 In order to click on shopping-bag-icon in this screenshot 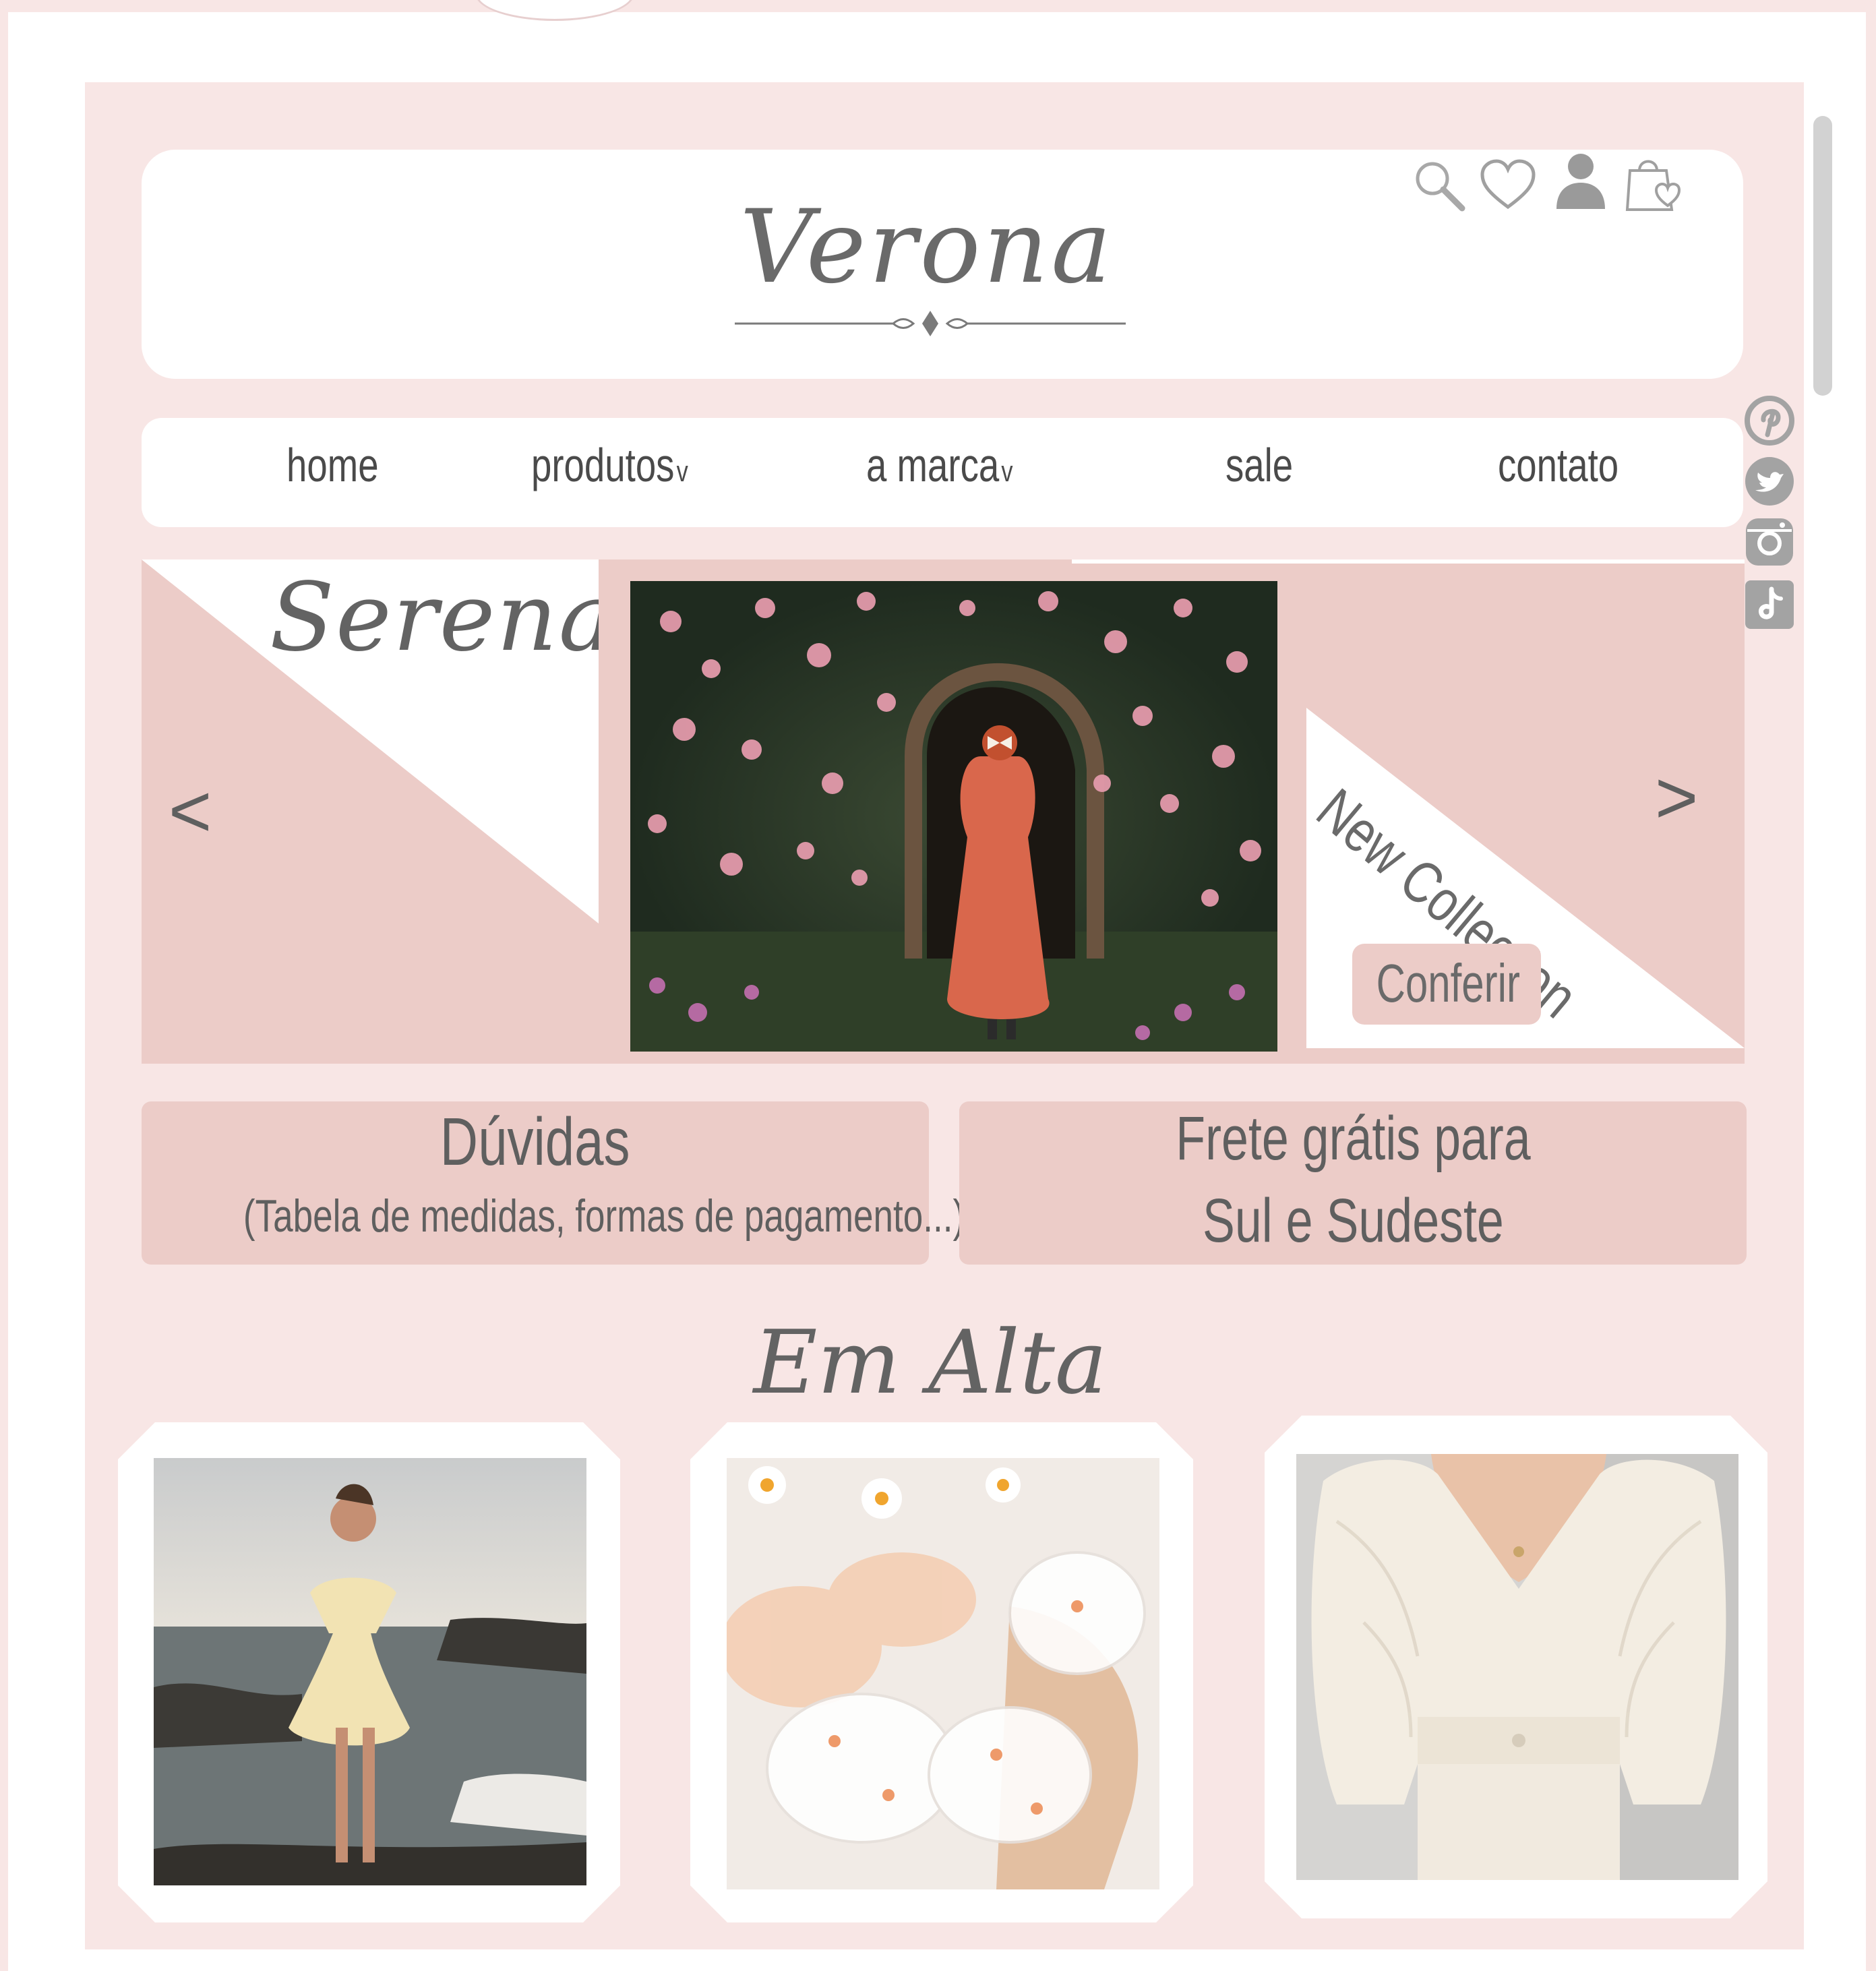, I will do `click(1653, 182)`.